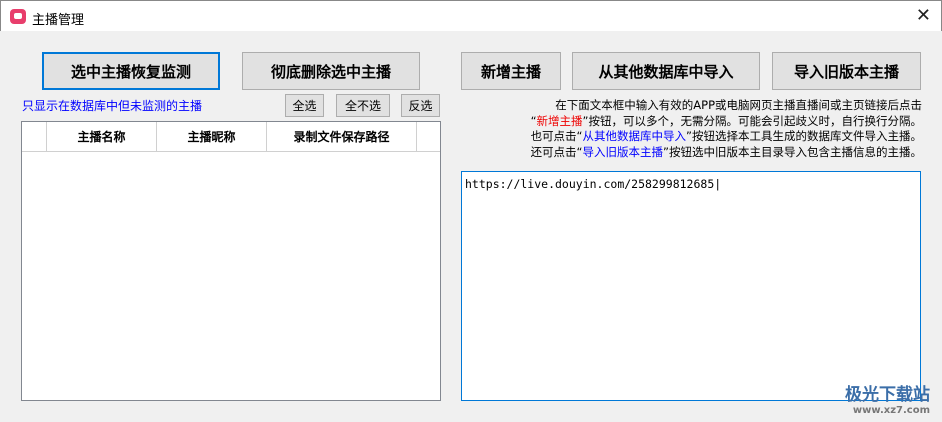 The height and width of the screenshot is (422, 942). What do you see at coordinates (623, 151) in the screenshot?
I see `hint-import-old-highlight: 导入旧版本主播` at bounding box center [623, 151].